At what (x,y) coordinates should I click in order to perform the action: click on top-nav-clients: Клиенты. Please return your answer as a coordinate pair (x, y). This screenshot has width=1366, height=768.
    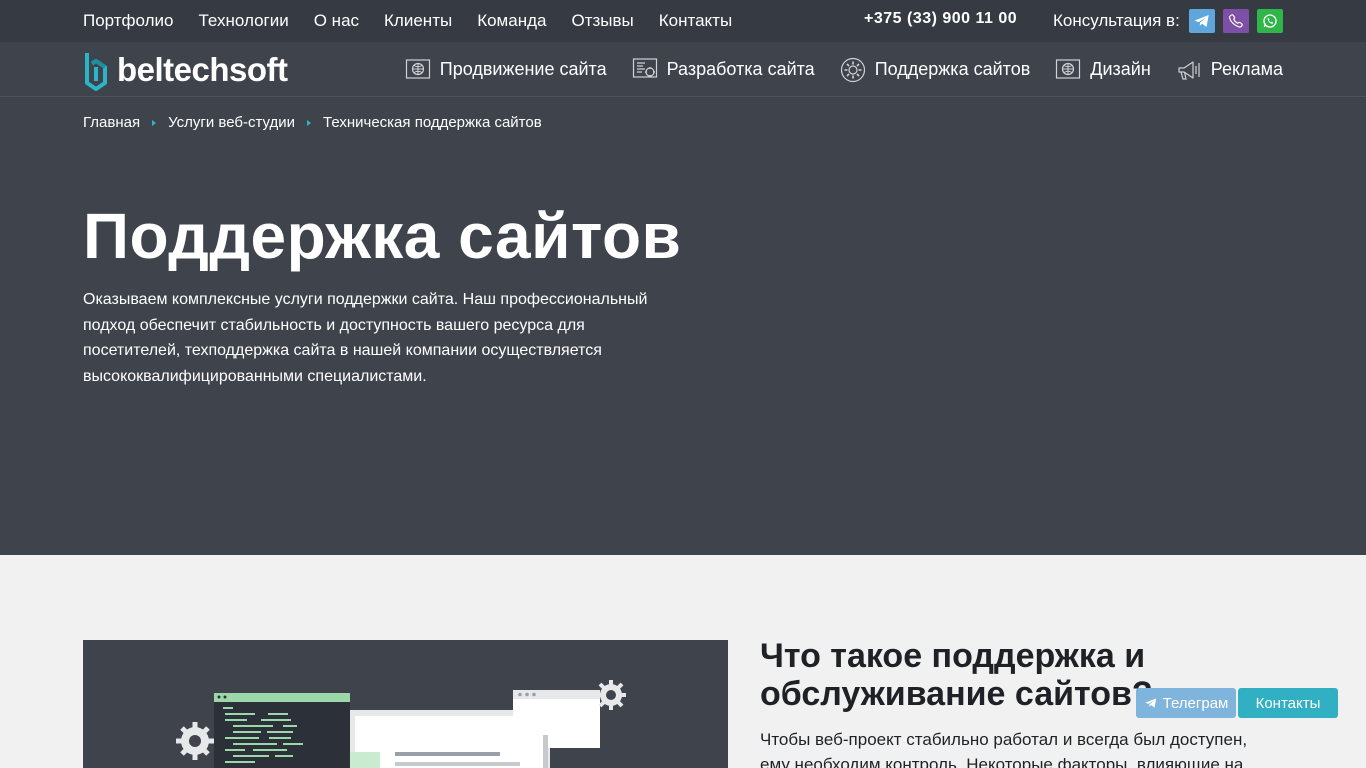
    Looking at the image, I should click on (418, 21).